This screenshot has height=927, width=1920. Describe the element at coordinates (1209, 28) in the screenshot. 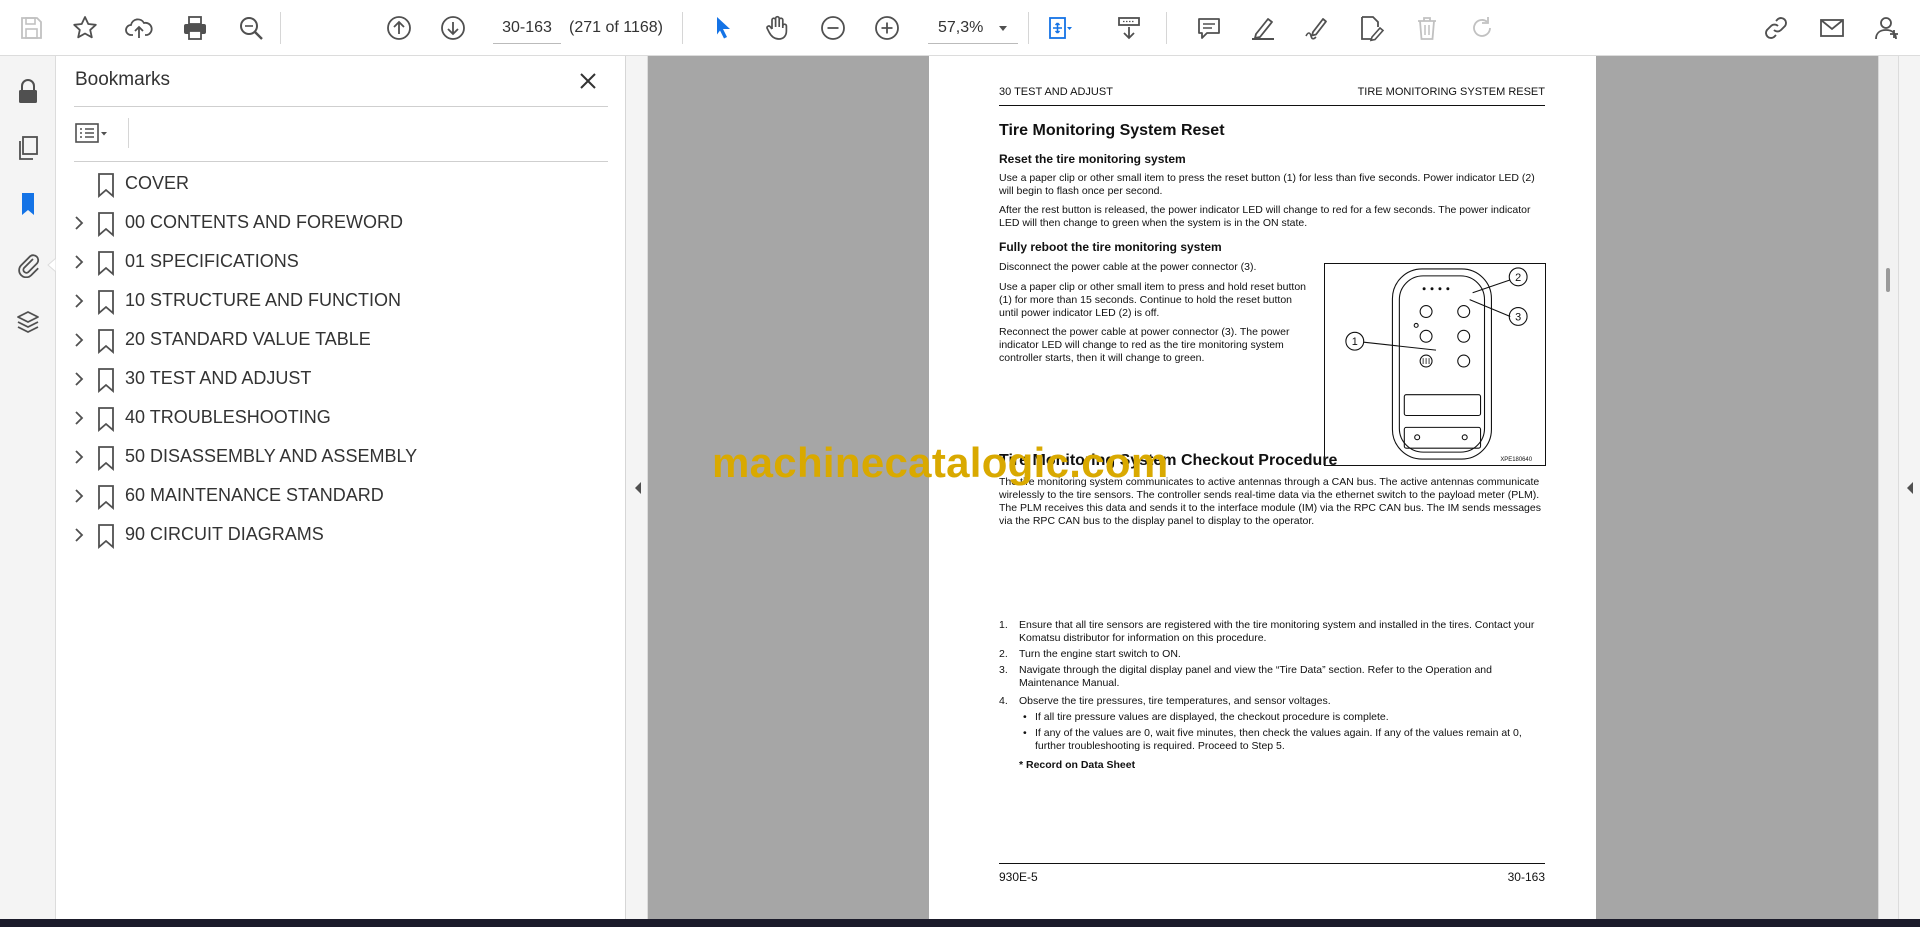

I see `comment-icon` at that location.